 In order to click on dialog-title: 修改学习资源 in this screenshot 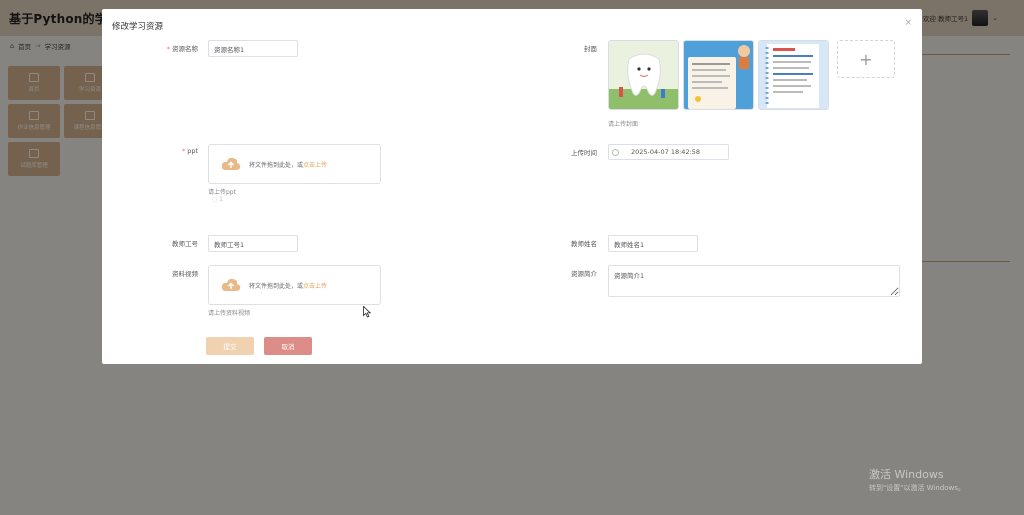, I will do `click(138, 27)`.